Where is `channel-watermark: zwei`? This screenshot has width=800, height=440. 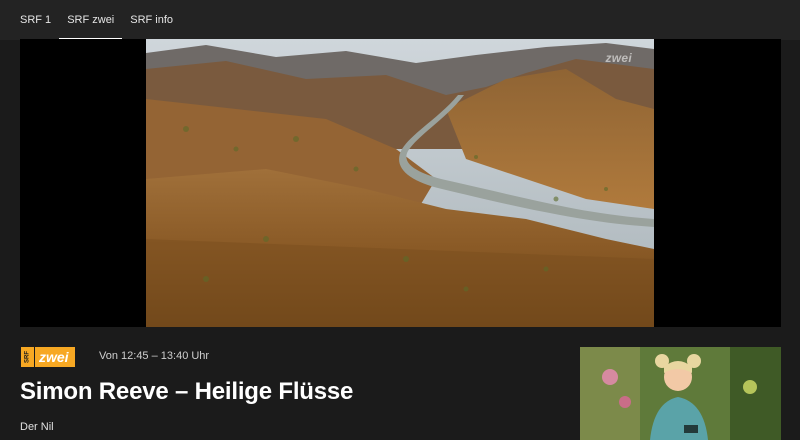 channel-watermark: zwei is located at coordinates (618, 58).